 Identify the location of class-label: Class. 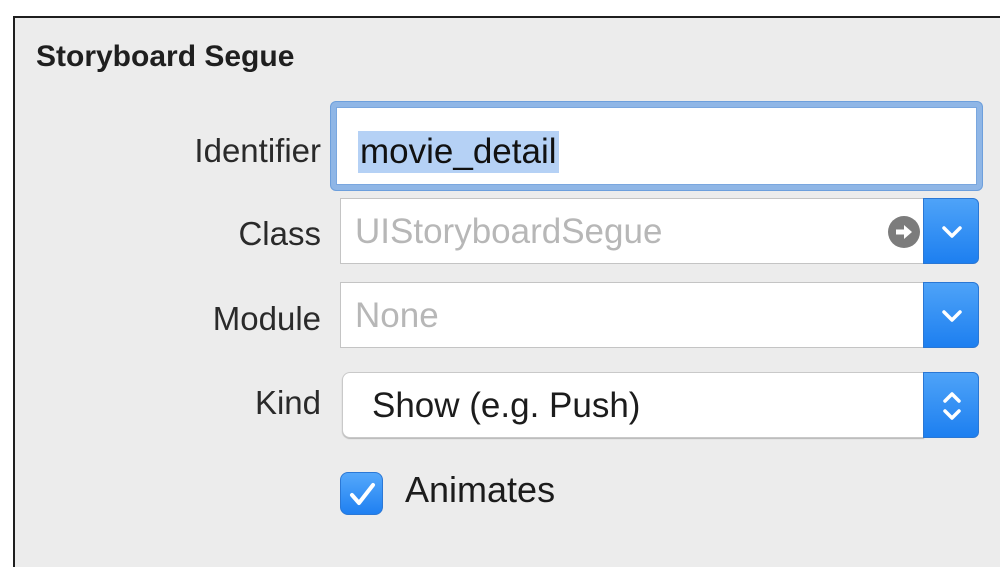
(279, 233).